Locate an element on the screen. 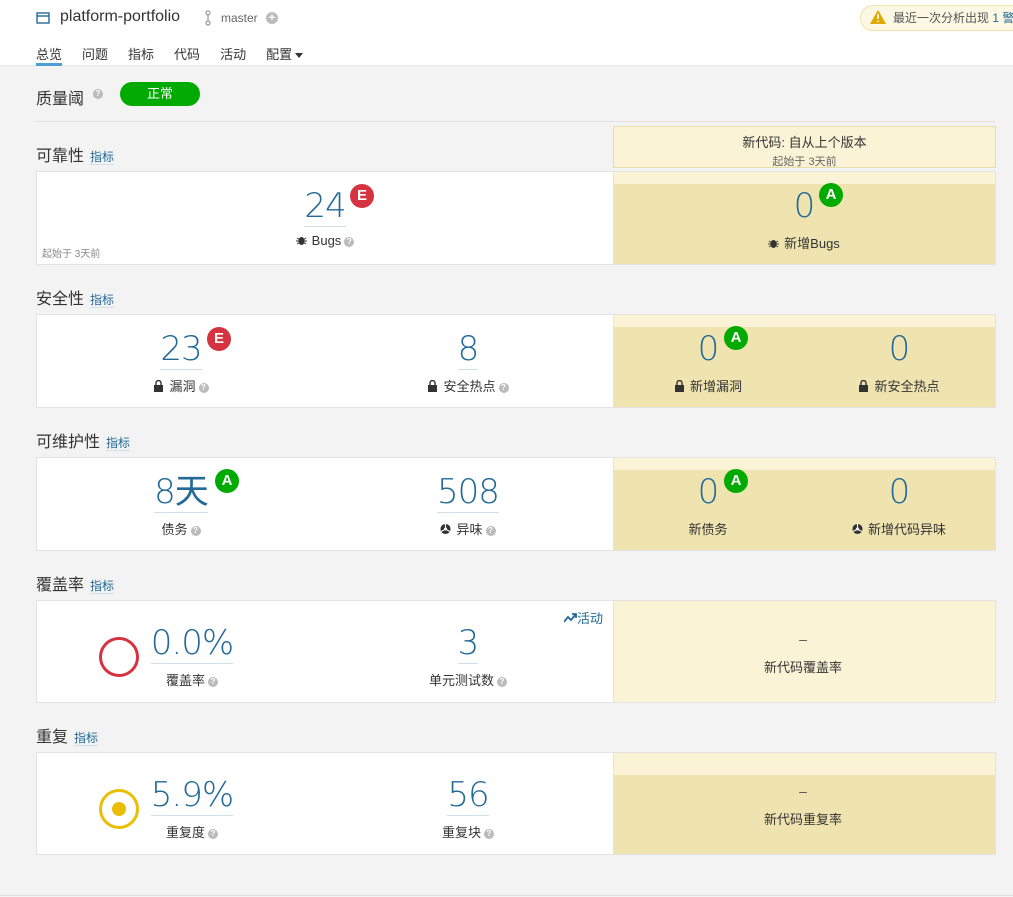 This screenshot has width=1013, height=897. duplication-metric: 5.9% 重复度? is located at coordinates (192, 808).